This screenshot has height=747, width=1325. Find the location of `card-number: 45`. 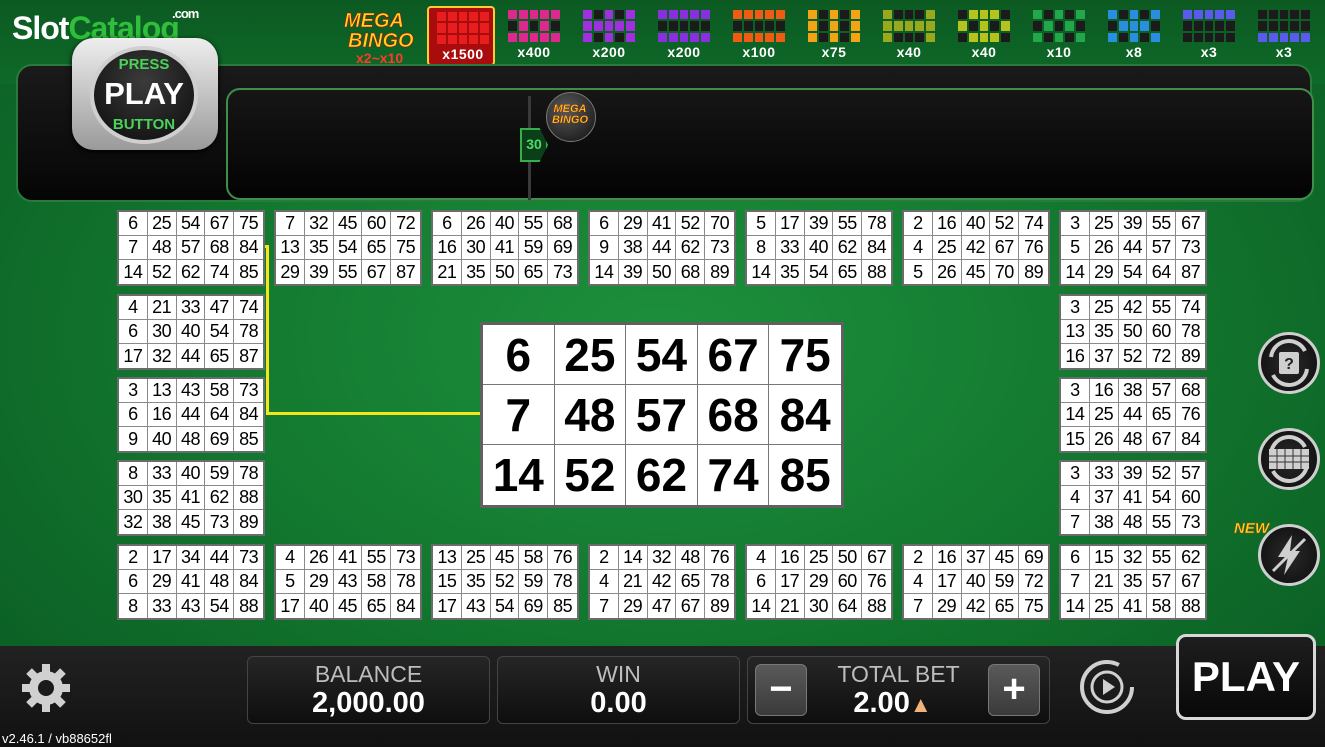

card-number: 45 is located at coordinates (505, 558).